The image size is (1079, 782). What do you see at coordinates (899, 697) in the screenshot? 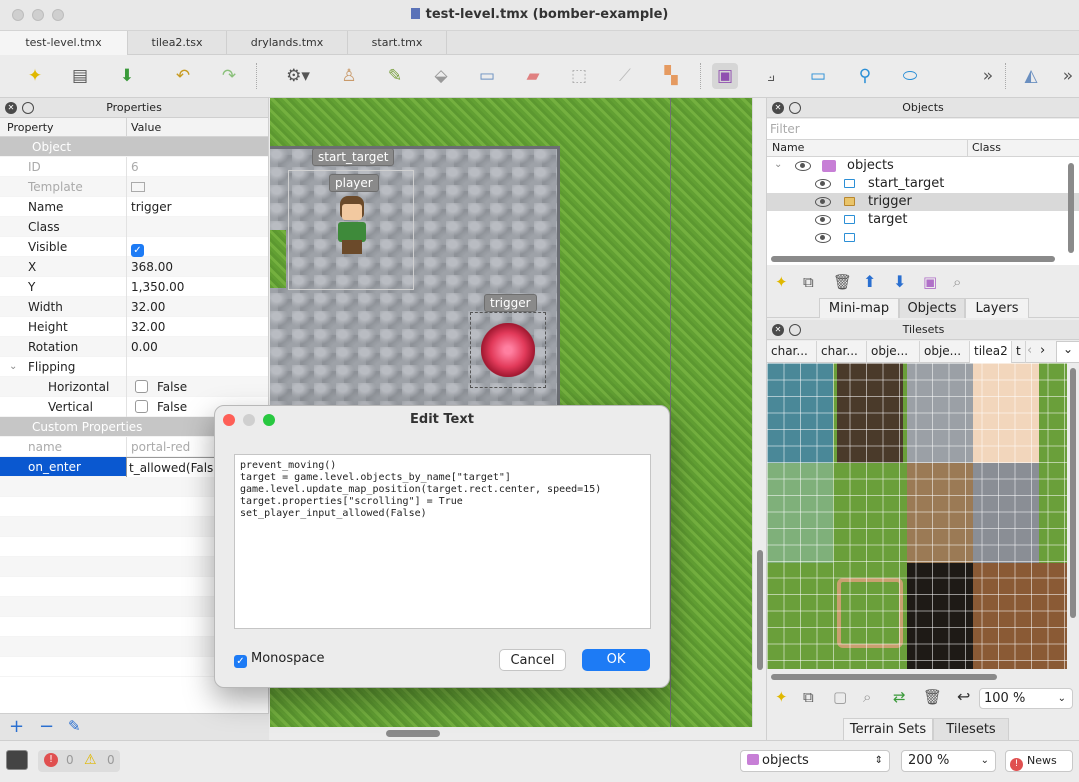
I see `dynamic-wrapping-icon: ⇄` at bounding box center [899, 697].